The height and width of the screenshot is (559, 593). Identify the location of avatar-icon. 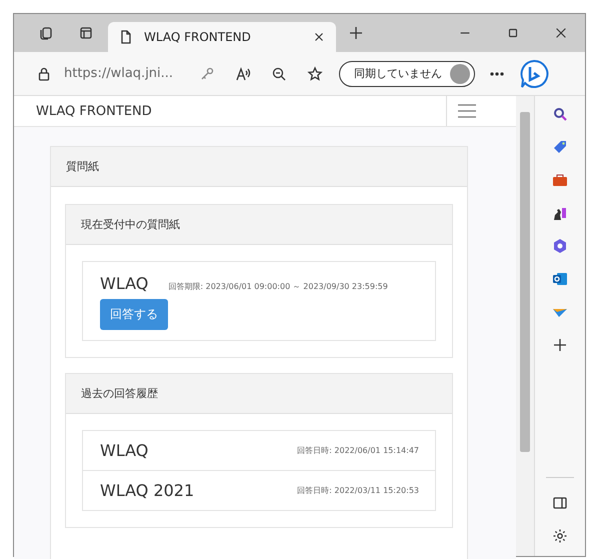
(460, 74).